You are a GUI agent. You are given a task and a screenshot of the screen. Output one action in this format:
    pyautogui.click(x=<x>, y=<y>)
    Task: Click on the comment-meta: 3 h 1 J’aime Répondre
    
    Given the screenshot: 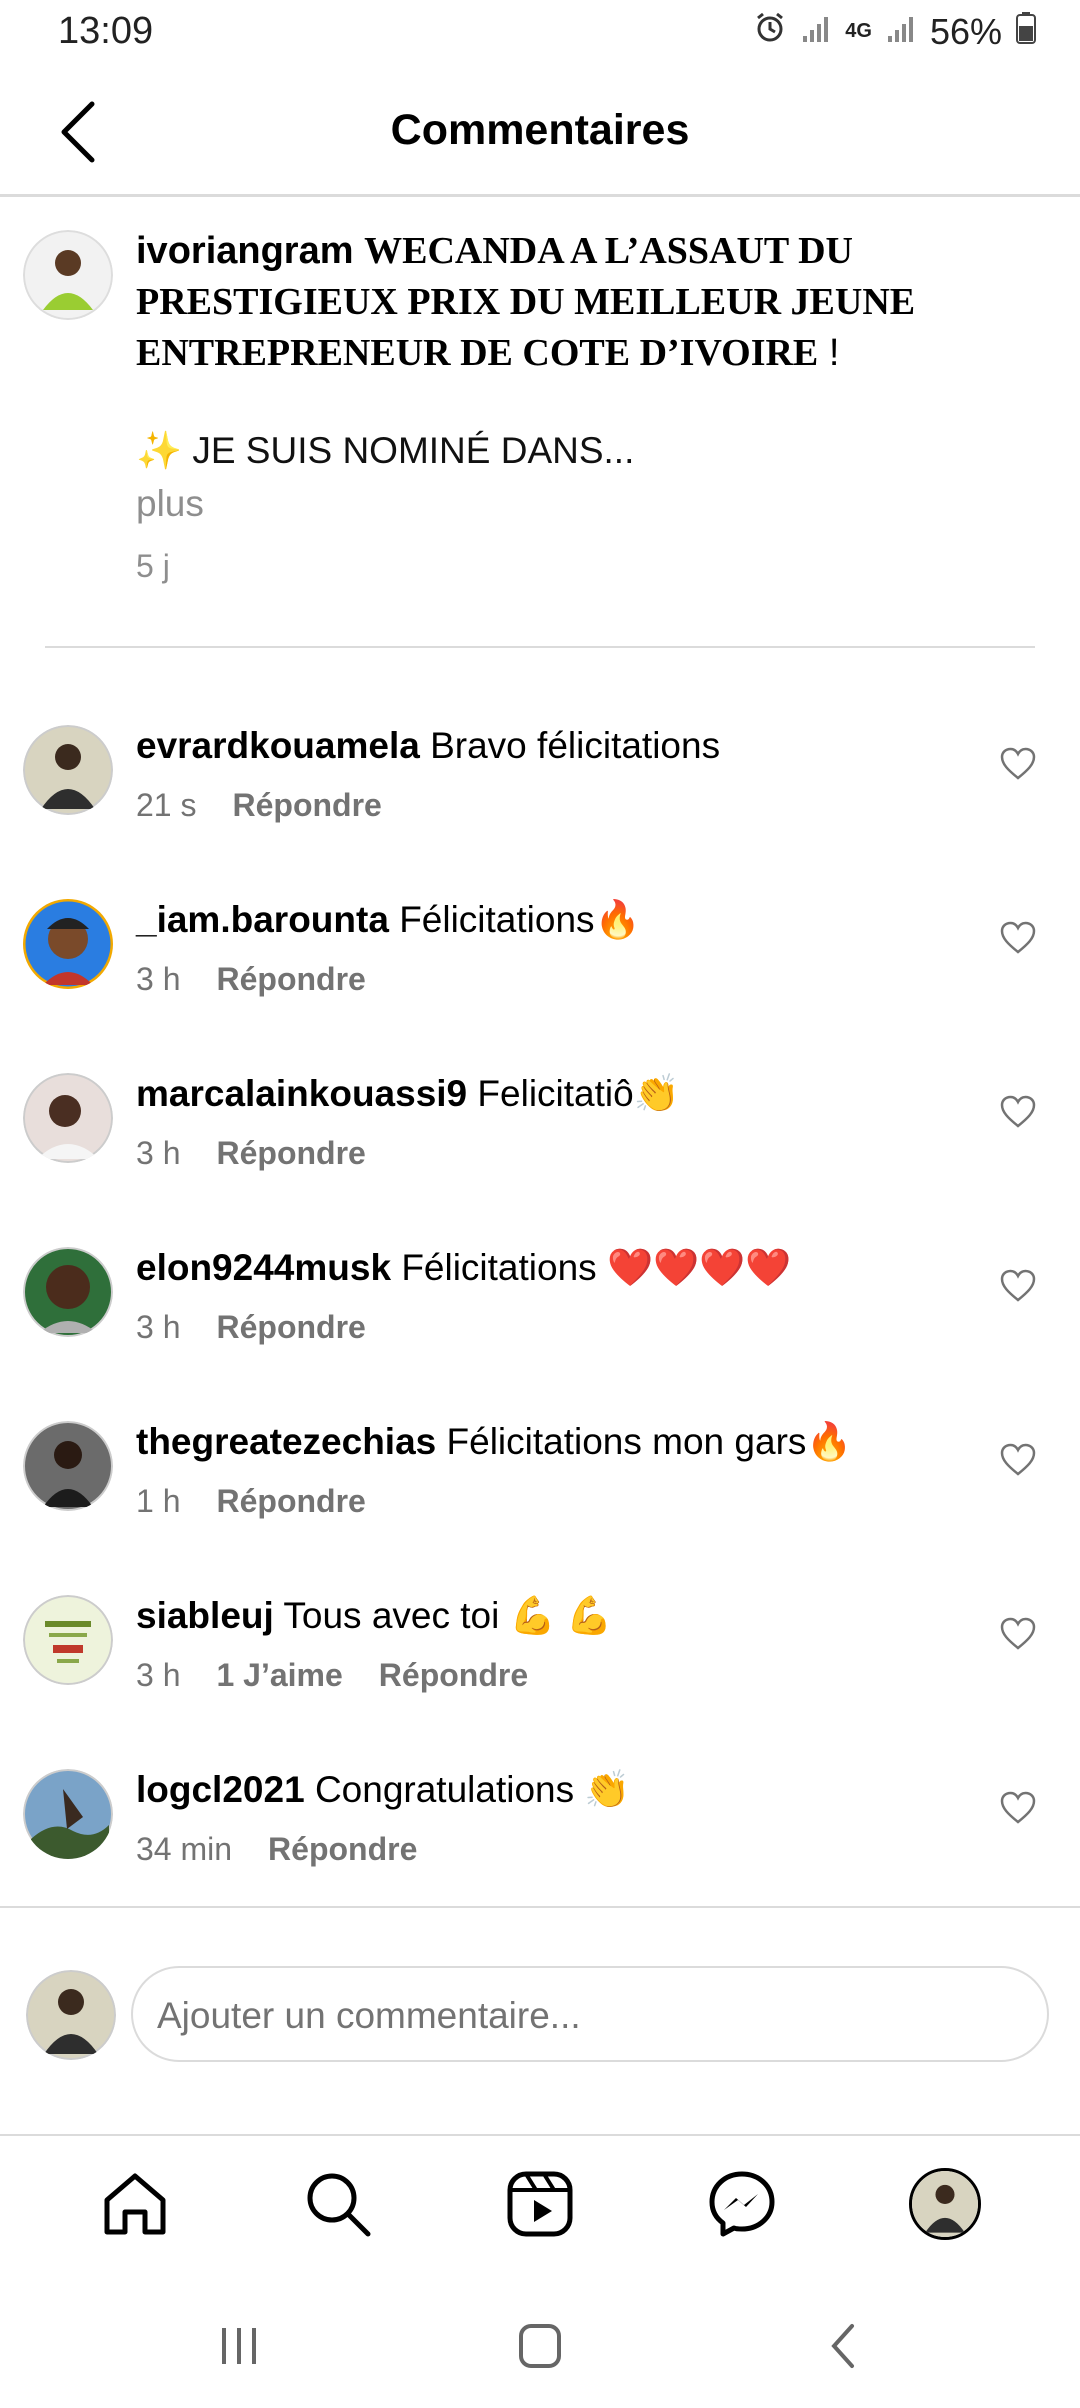 What is the action you would take?
    pyautogui.click(x=332, y=1675)
    